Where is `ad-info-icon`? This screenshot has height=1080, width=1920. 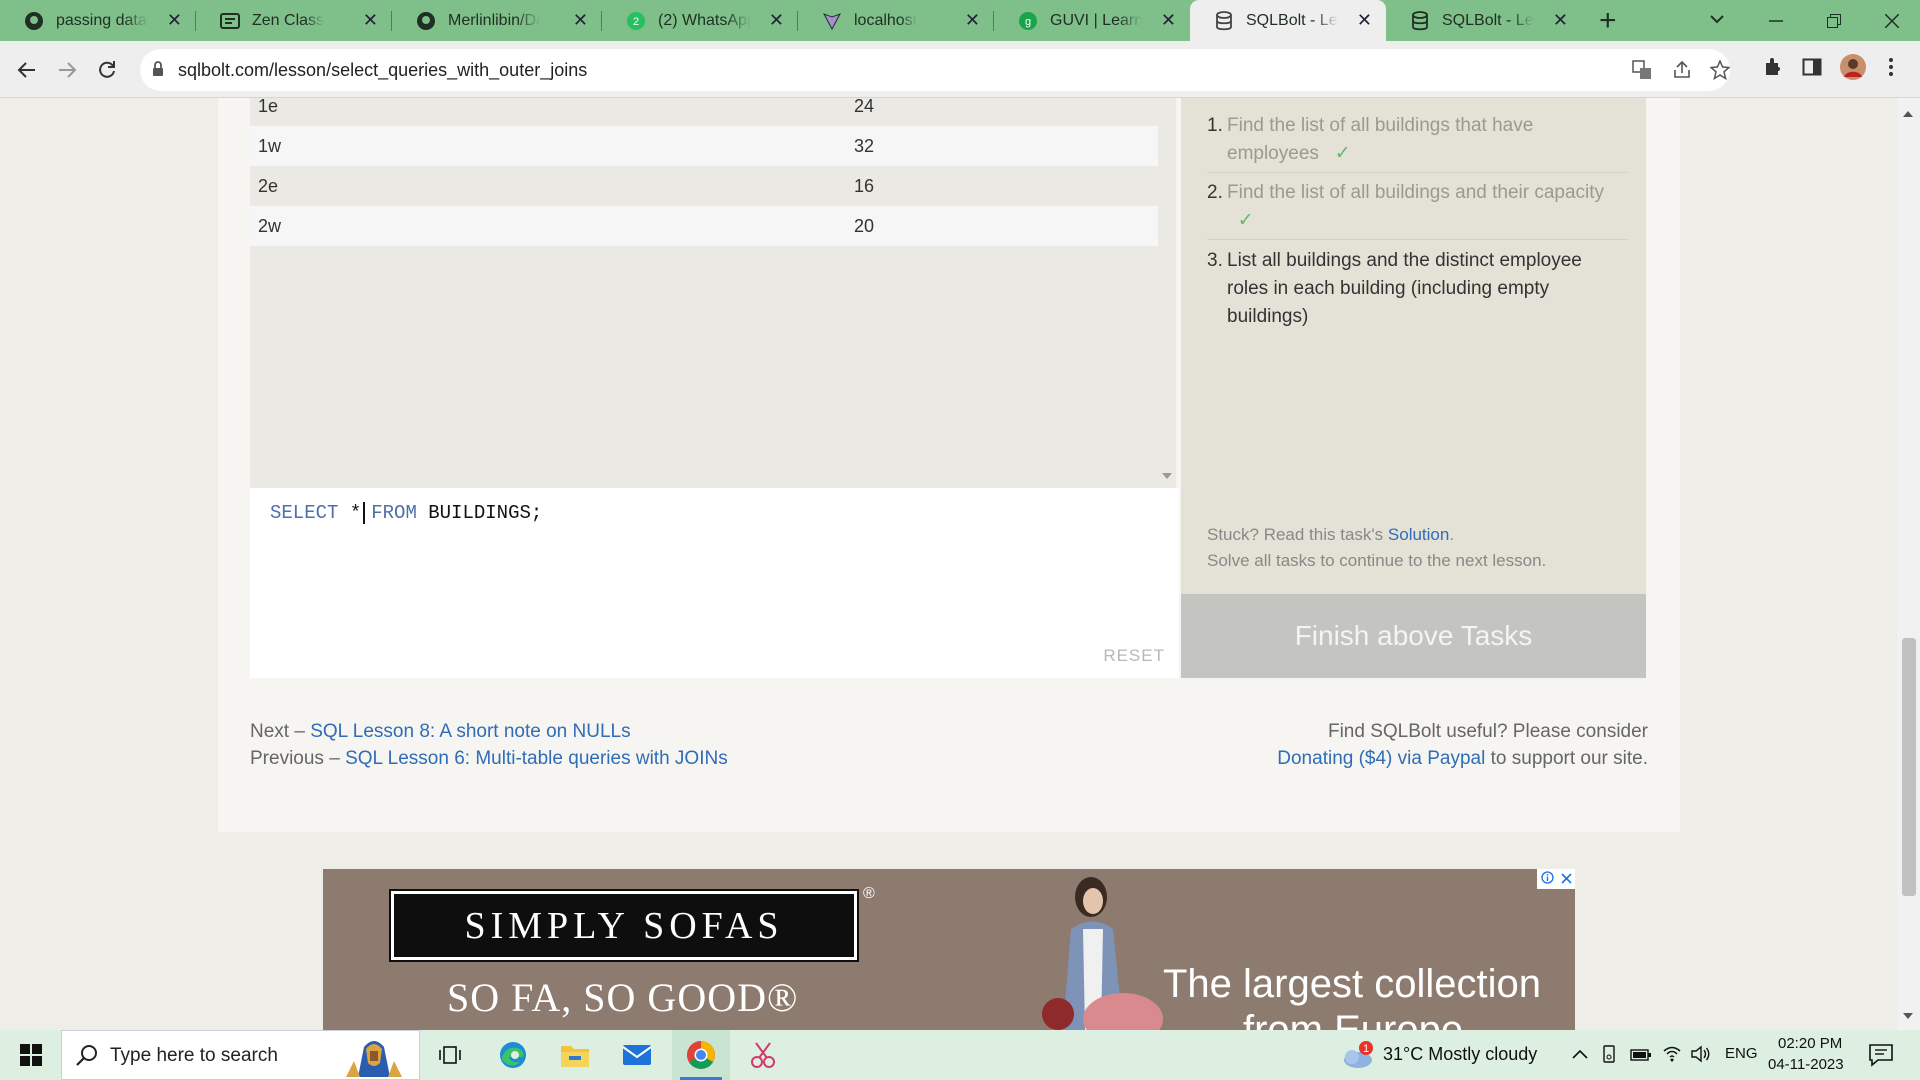 ad-info-icon is located at coordinates (1547, 879).